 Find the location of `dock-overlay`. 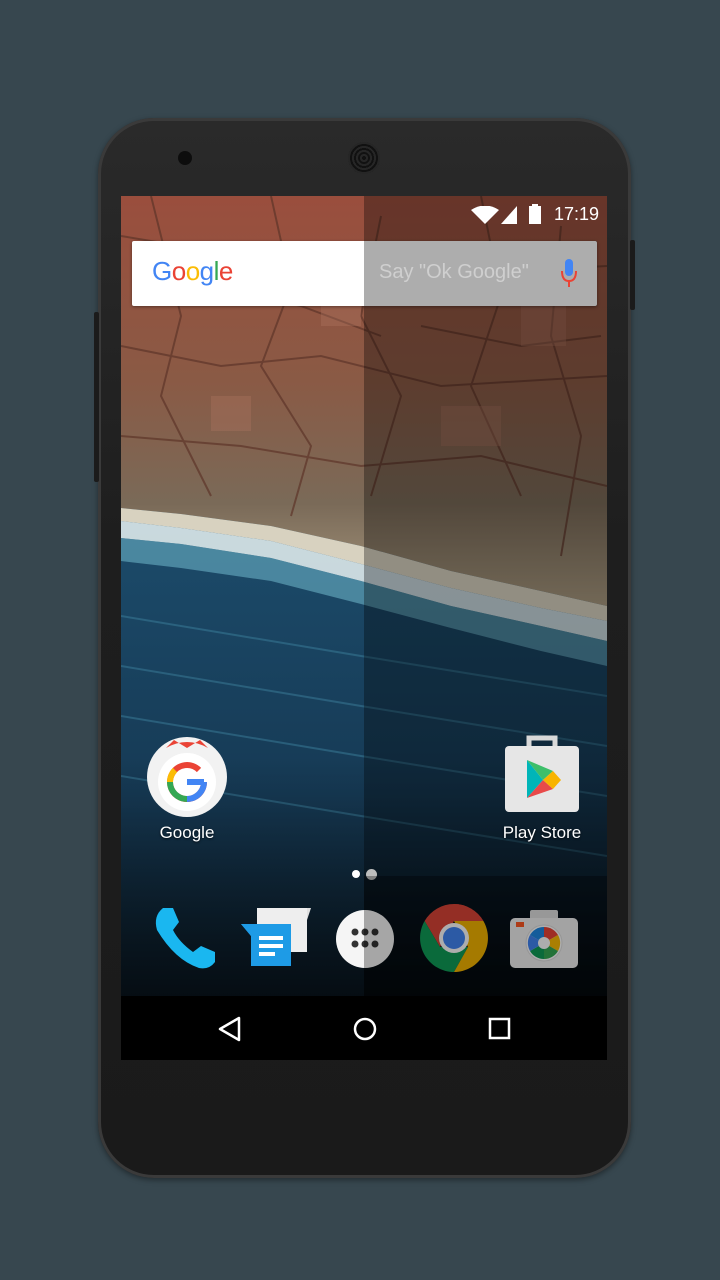

dock-overlay is located at coordinates (485, 936).